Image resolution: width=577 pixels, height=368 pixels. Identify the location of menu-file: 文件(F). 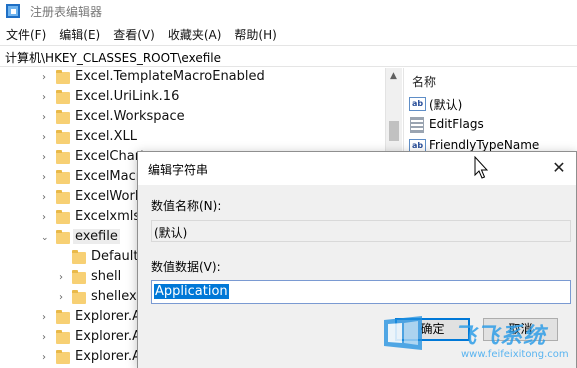
(26, 34).